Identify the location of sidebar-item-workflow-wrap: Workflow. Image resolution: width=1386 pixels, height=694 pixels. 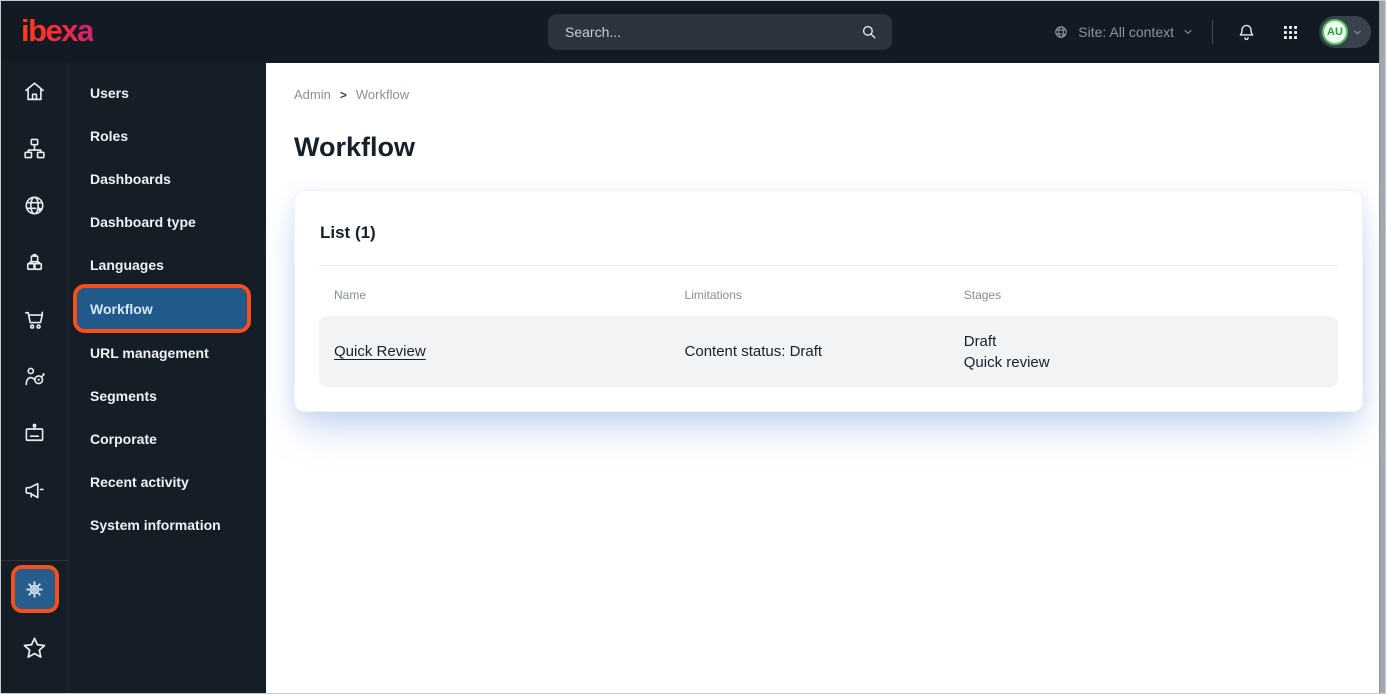
(167, 308).